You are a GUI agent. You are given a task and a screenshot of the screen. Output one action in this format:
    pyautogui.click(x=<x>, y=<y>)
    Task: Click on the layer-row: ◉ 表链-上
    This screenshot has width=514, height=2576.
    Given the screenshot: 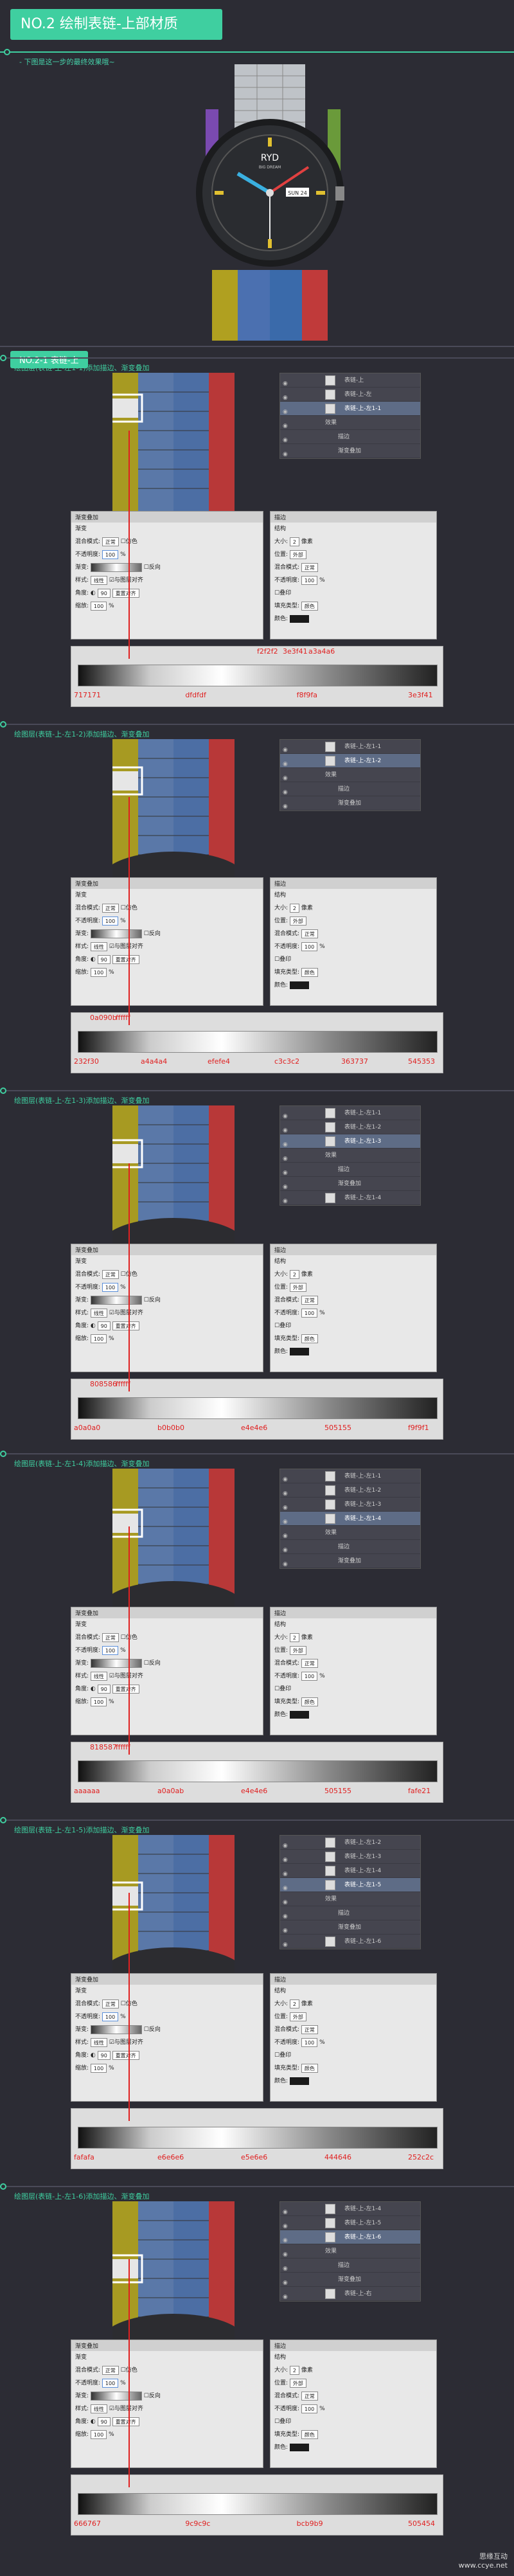 What is the action you would take?
    pyautogui.click(x=350, y=380)
    